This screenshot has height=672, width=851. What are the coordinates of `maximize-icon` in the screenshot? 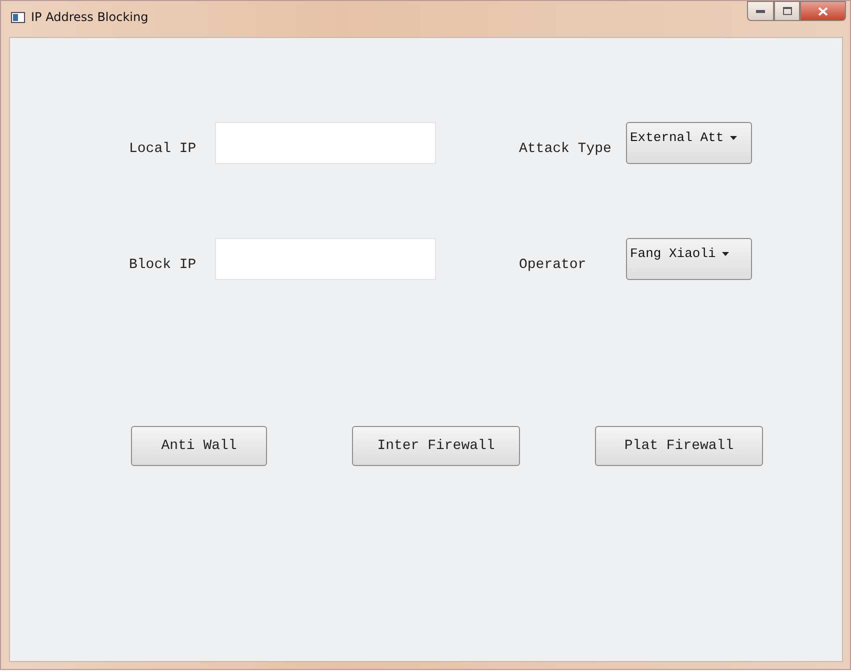 It's located at (787, 11).